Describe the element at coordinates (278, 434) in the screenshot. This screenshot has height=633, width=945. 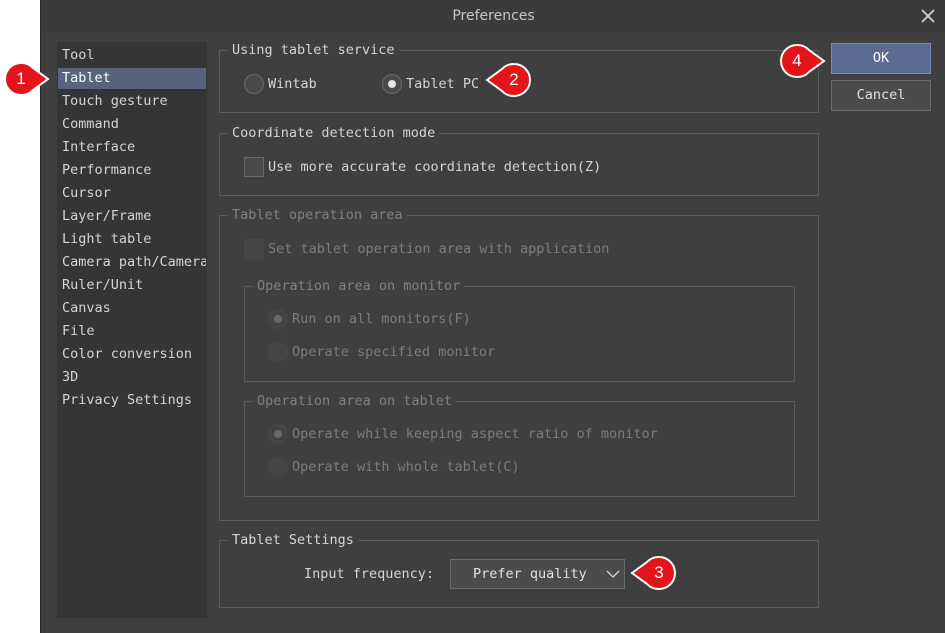
I see `keep-aspect-radio` at that location.